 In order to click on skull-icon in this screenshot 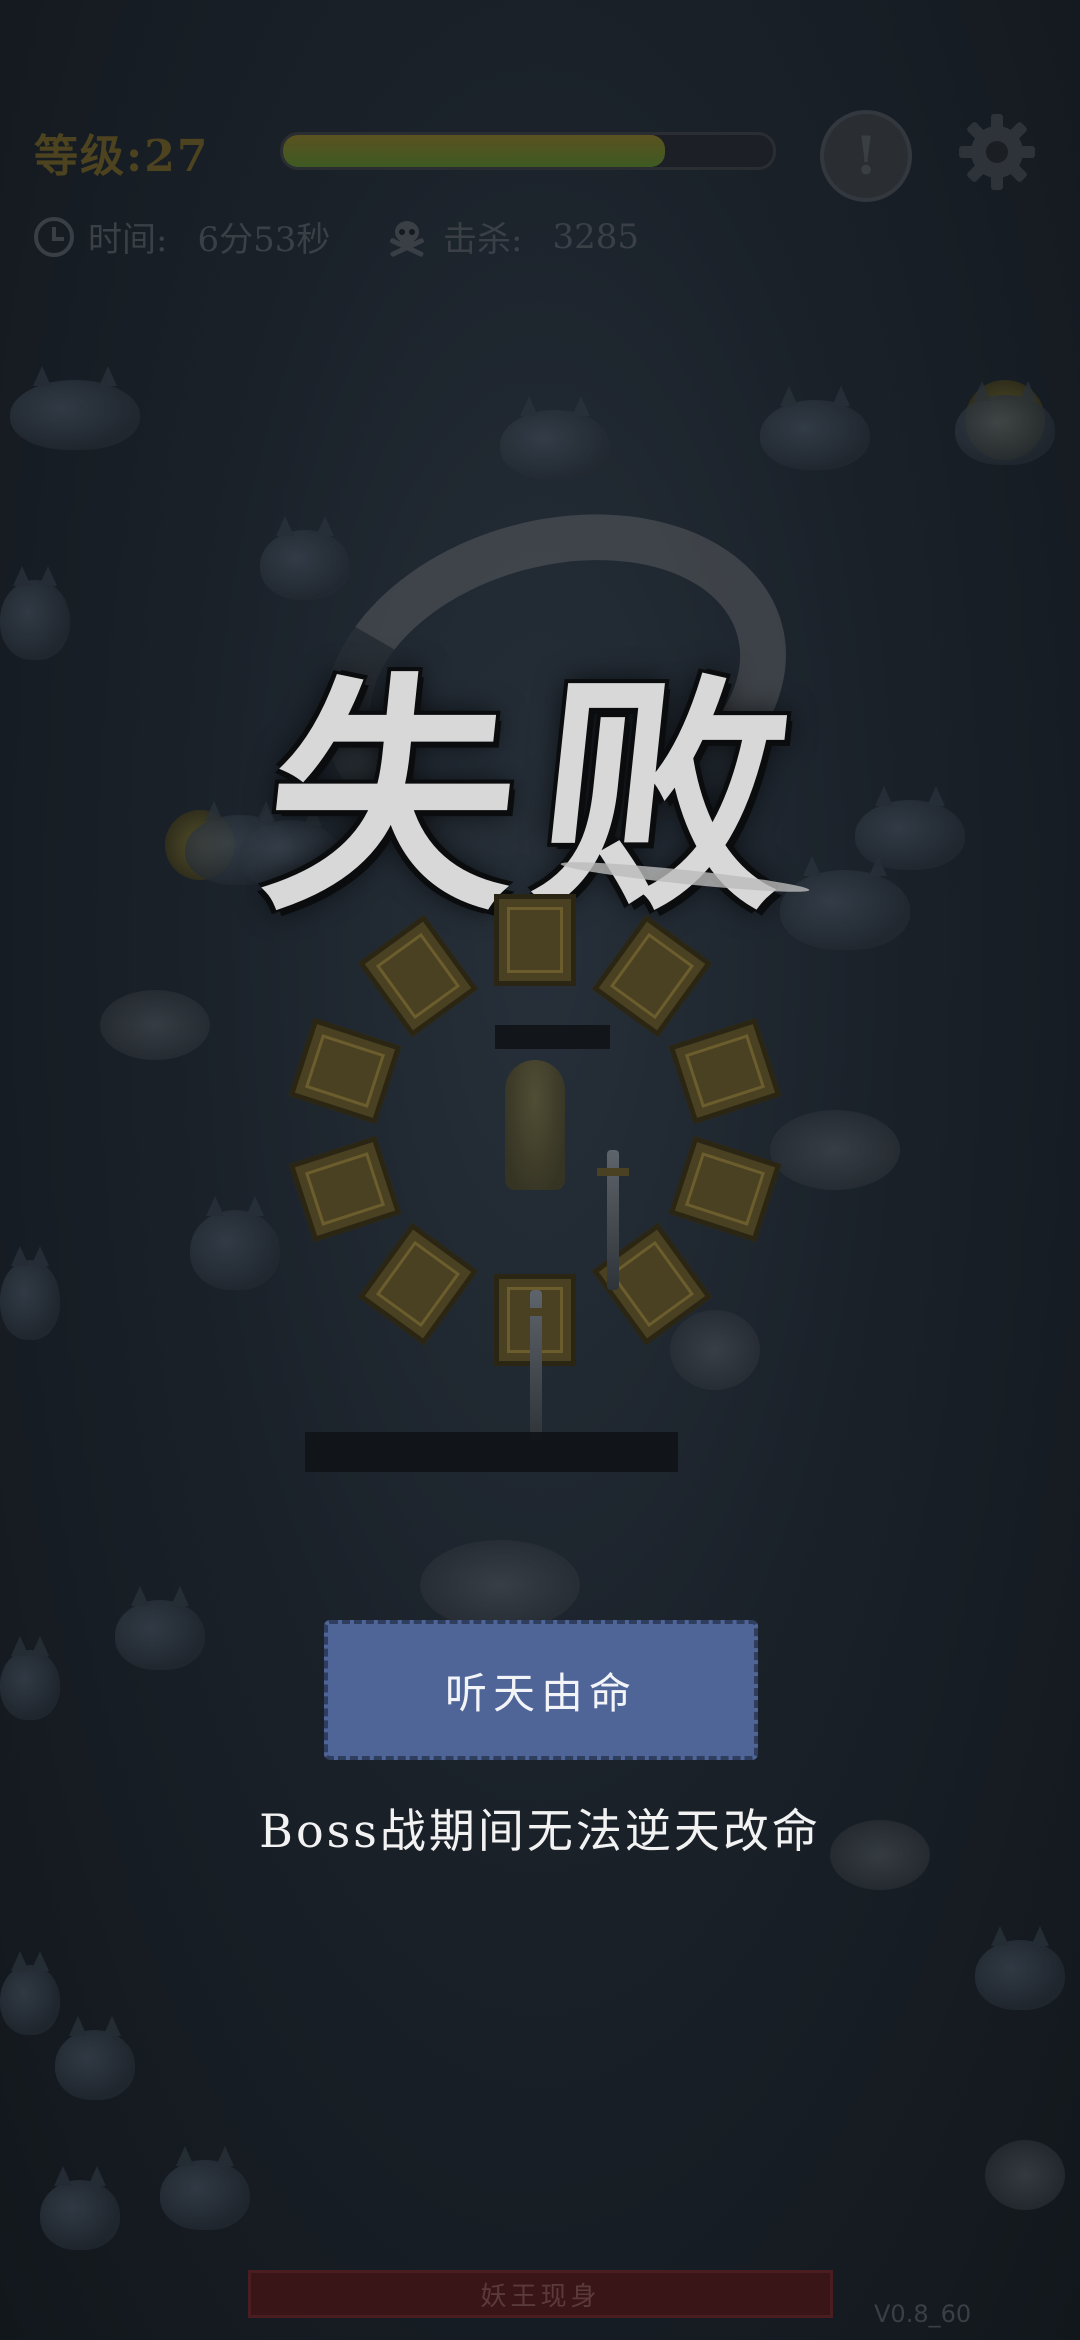, I will do `click(407, 238)`.